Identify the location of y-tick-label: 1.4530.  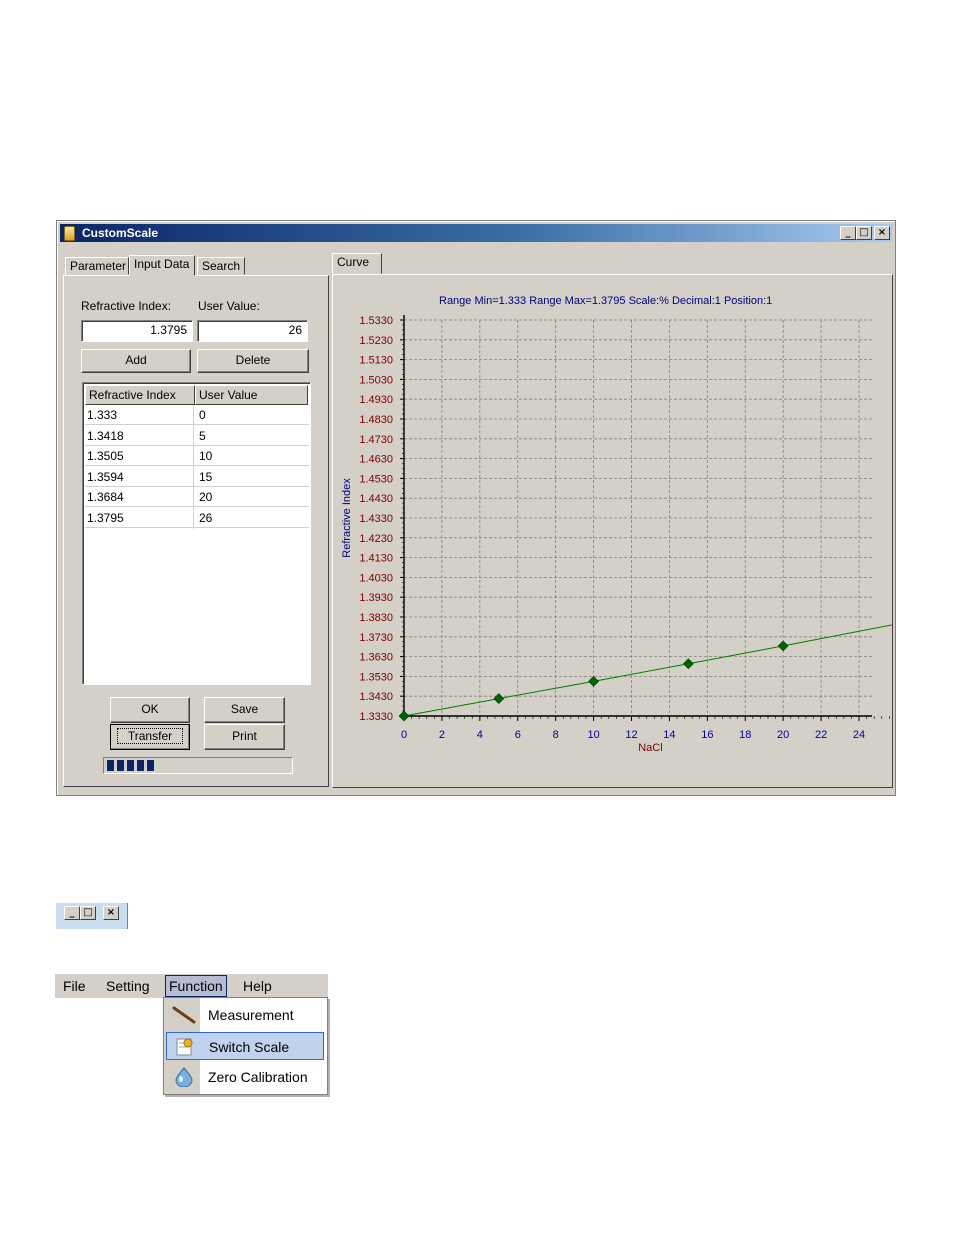
(376, 479).